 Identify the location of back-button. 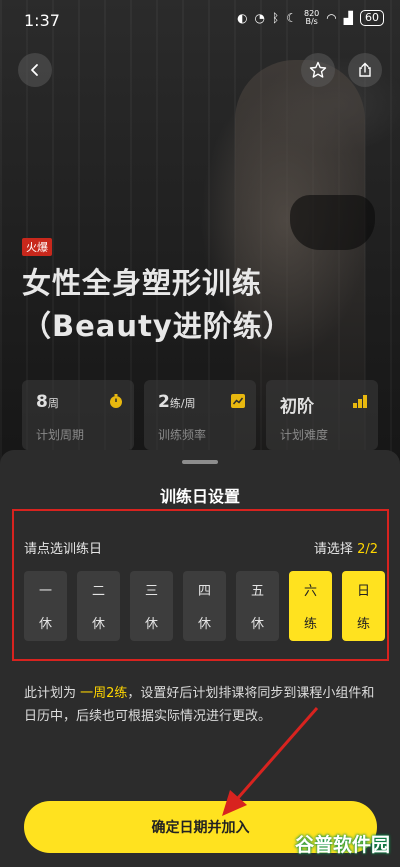
(35, 70).